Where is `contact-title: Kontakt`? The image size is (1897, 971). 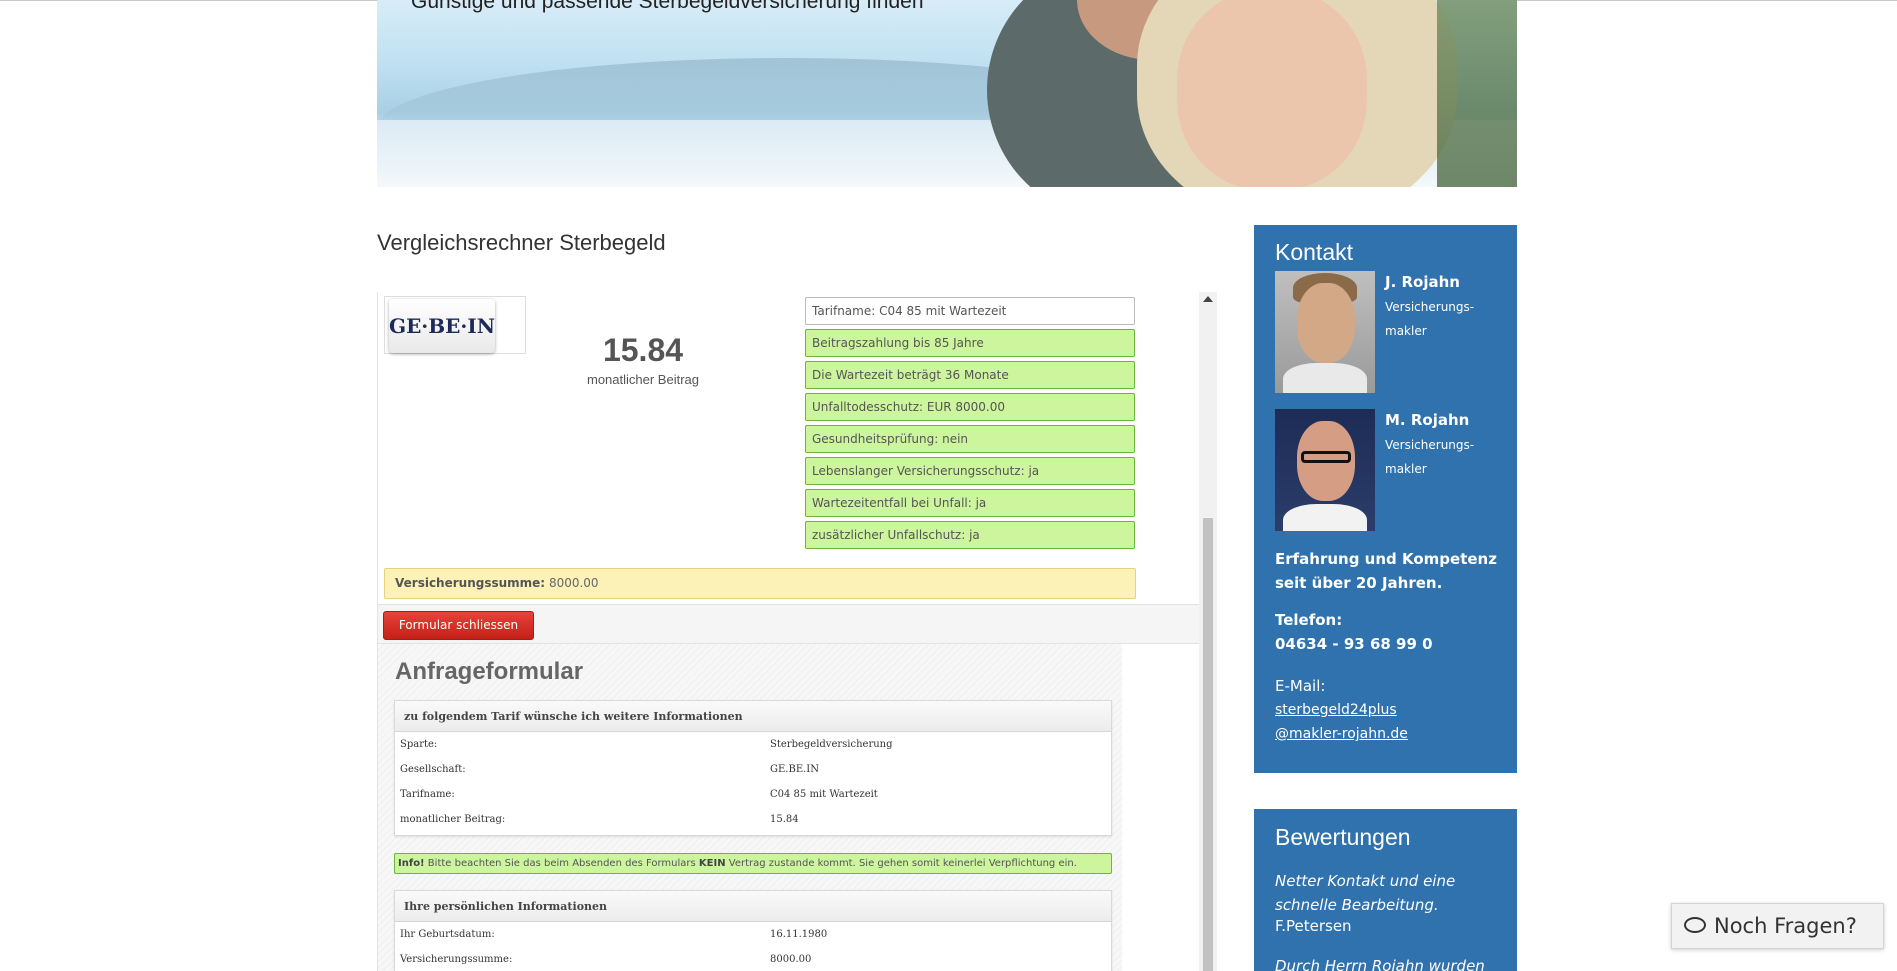 contact-title: Kontakt is located at coordinates (1314, 252).